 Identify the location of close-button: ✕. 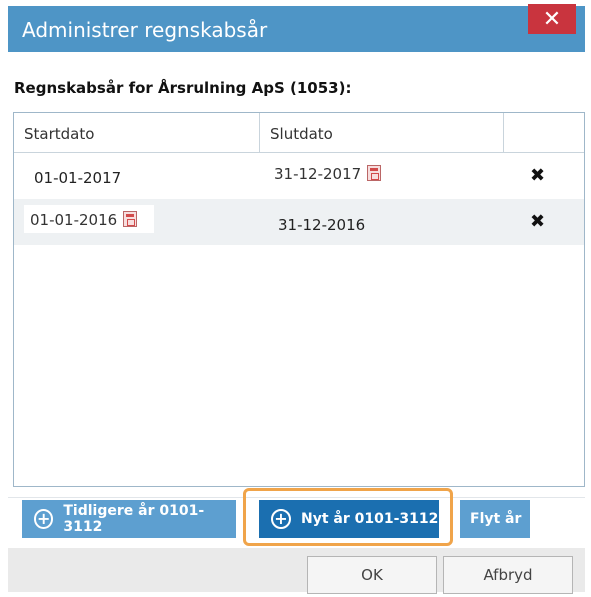
(552, 19).